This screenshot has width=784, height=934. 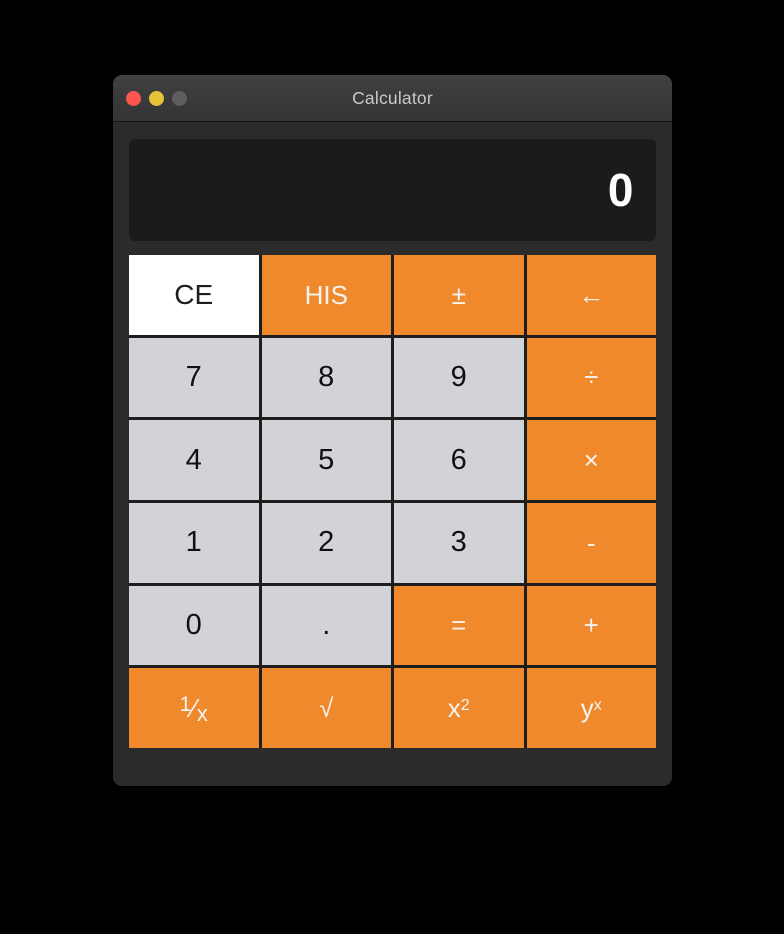 I want to click on key-digit-9: 9, so click(x=459, y=377).